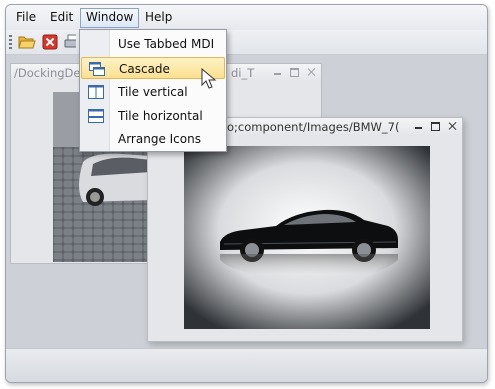 Image resolution: width=495 pixels, height=389 pixels. What do you see at coordinates (97, 69) in the screenshot?
I see `cascade-icon` at bounding box center [97, 69].